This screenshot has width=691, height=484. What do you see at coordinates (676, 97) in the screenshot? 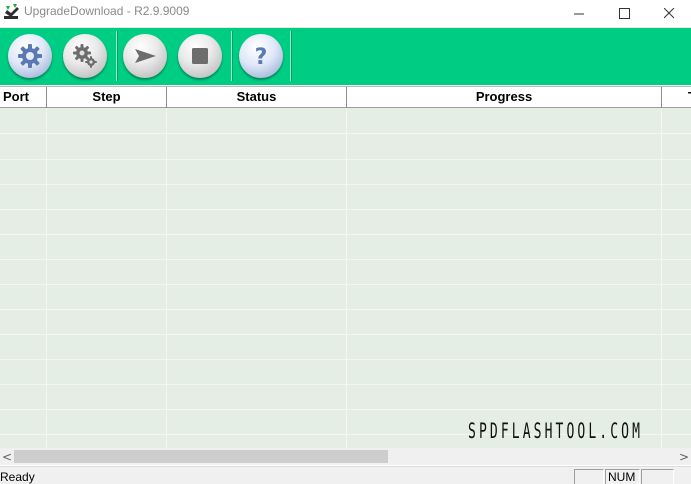
I see `column-header-time: T` at bounding box center [676, 97].